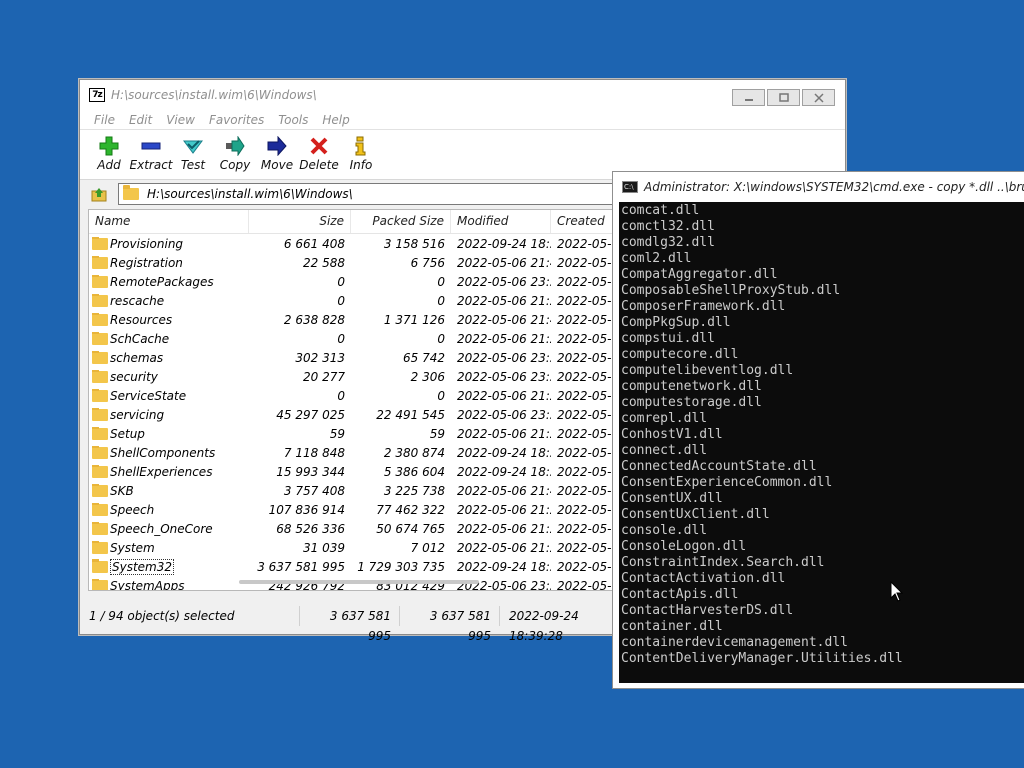 This screenshot has height=768, width=1024. What do you see at coordinates (169, 376) in the screenshot?
I see `row-name: security` at bounding box center [169, 376].